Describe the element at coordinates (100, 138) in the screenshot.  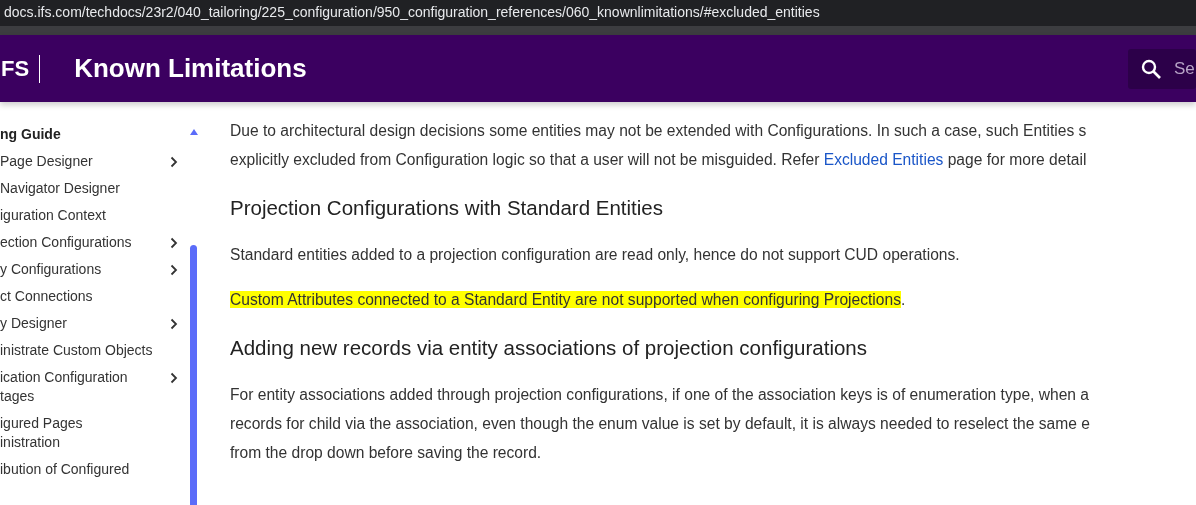
I see `sidebar-heading: ng Guide` at that location.